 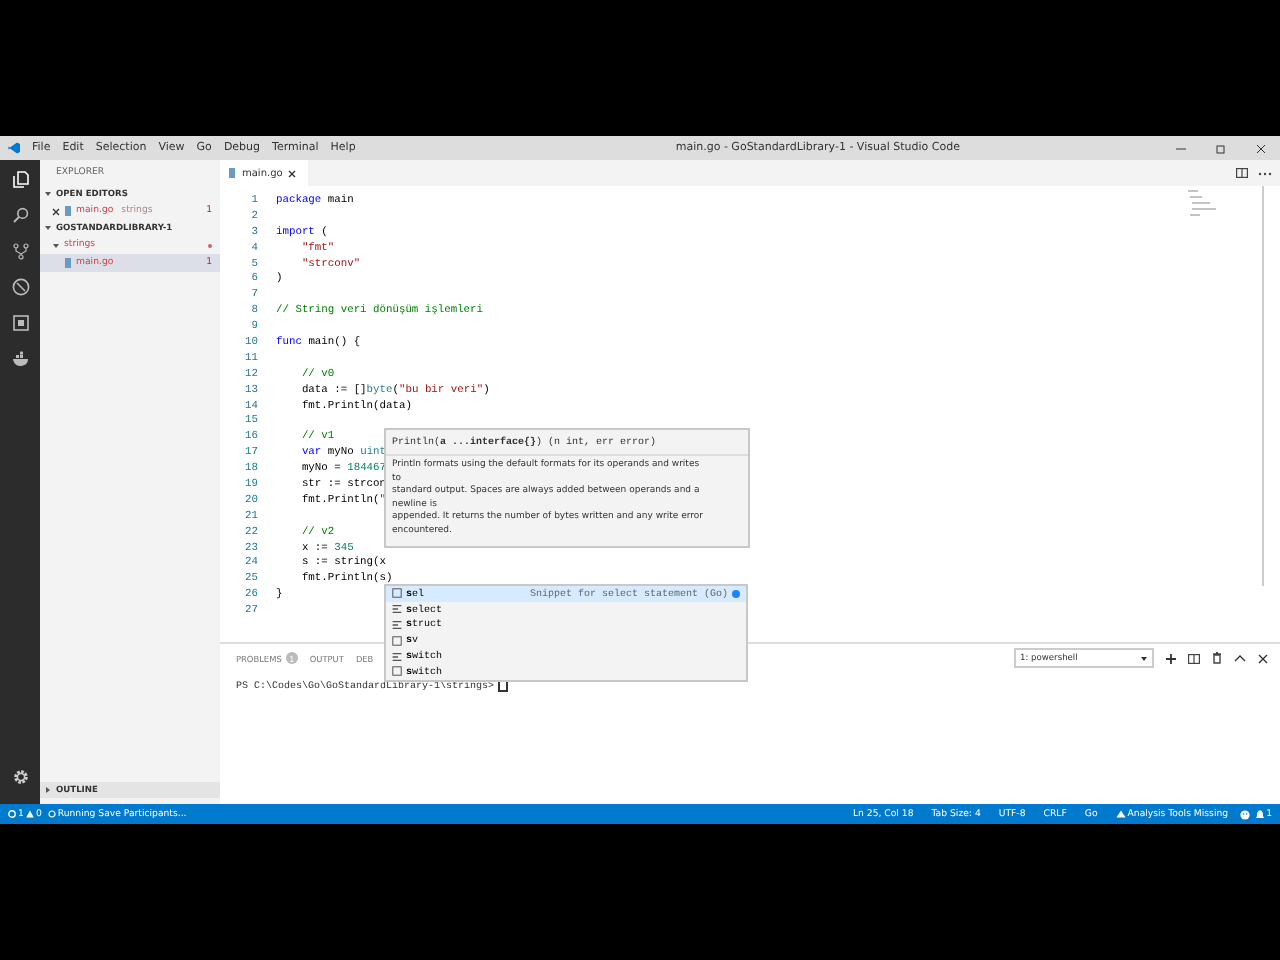 I want to click on caret-icon, so click(x=1144, y=658).